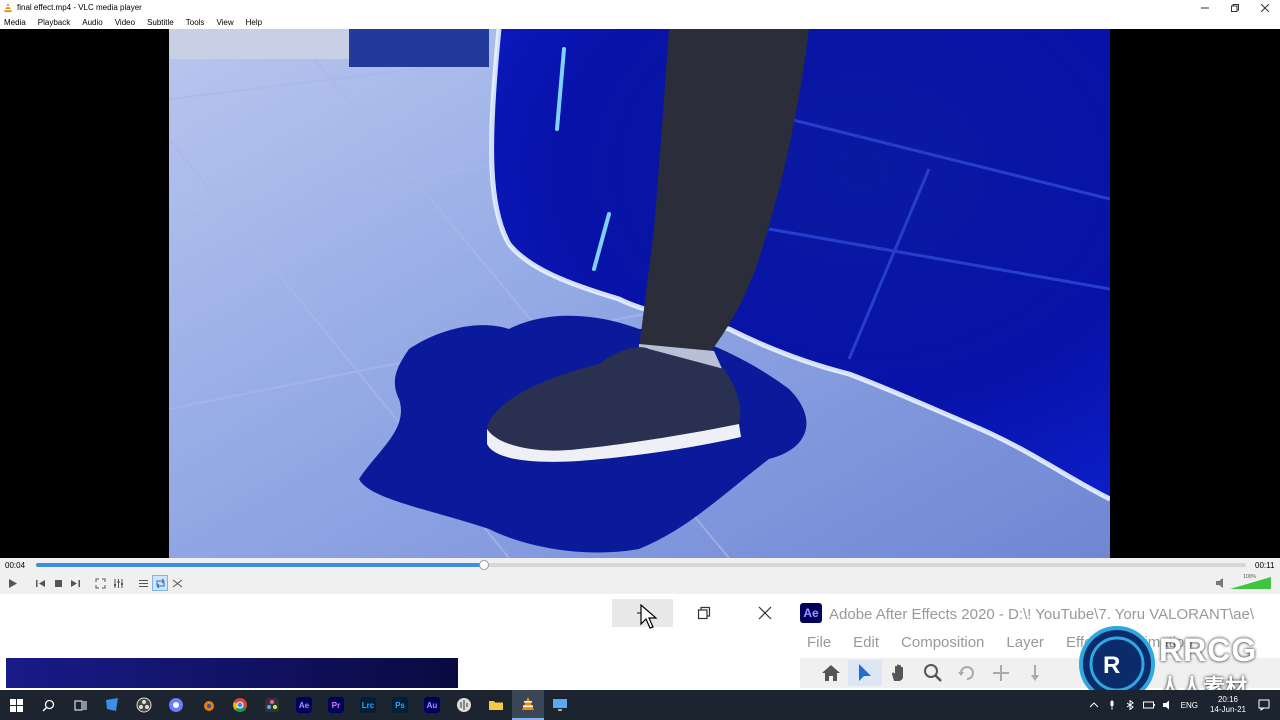  Describe the element at coordinates (819, 642) in the screenshot. I see `ae-menu-file: File` at that location.